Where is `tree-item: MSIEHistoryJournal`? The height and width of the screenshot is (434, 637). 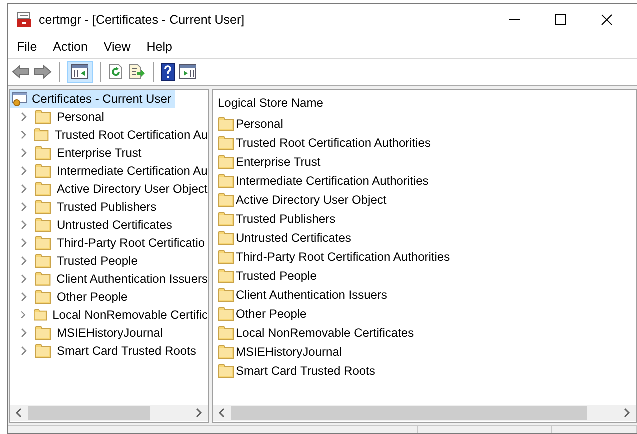
tree-item: MSIEHistoryJournal is located at coordinates (109, 333).